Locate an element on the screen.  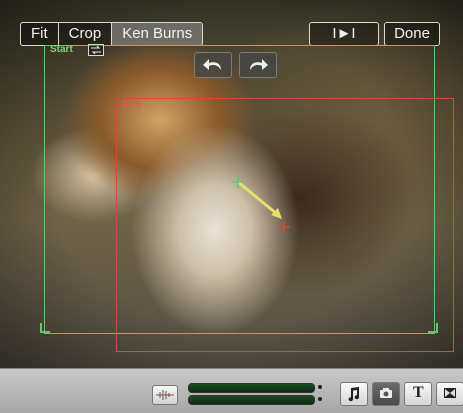
browser-tool-group: T is located at coordinates (399, 394).